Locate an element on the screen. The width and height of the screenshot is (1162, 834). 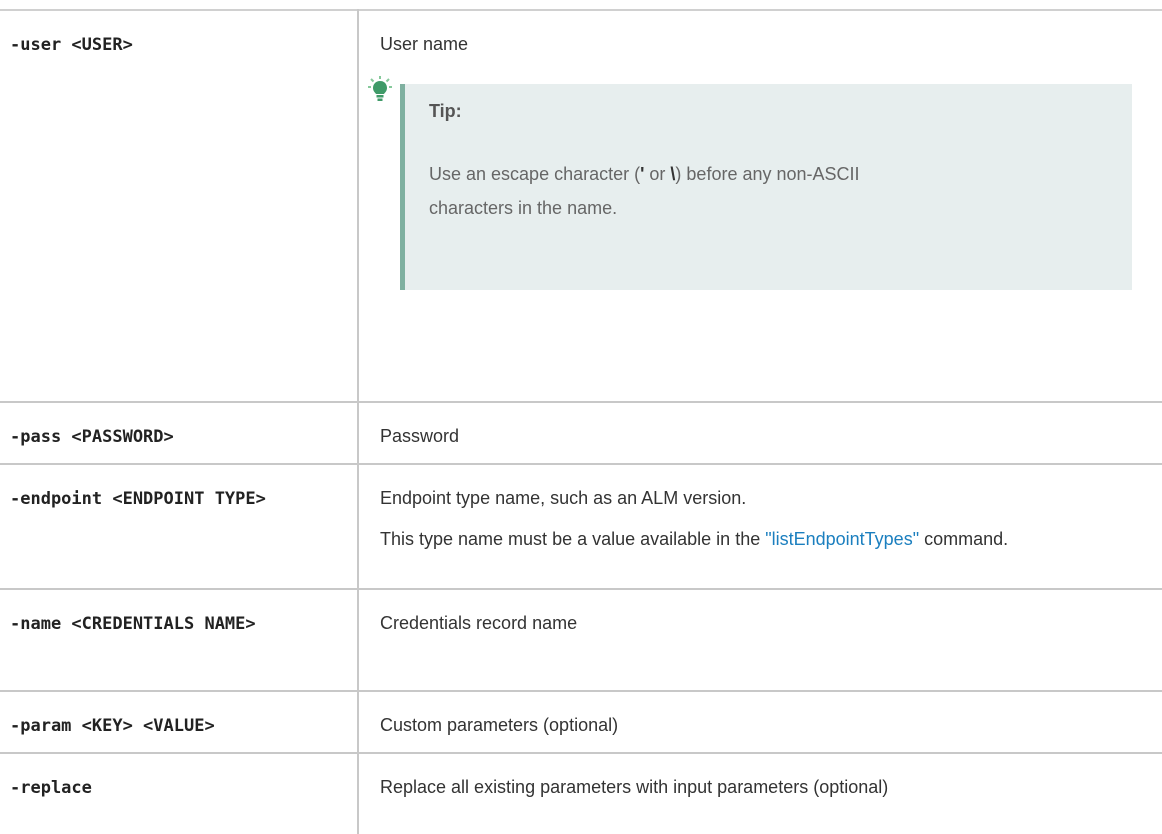
param-cell: -pass <PASSWORD> is located at coordinates (179, 432).